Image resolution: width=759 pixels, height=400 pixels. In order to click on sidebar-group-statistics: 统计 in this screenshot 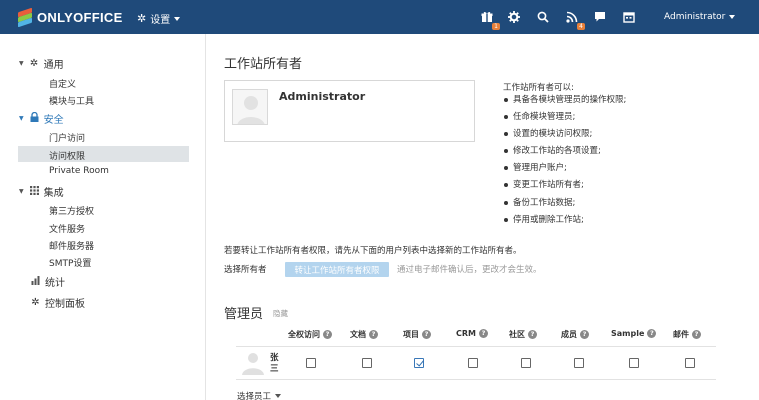, I will do `click(47, 281)`.